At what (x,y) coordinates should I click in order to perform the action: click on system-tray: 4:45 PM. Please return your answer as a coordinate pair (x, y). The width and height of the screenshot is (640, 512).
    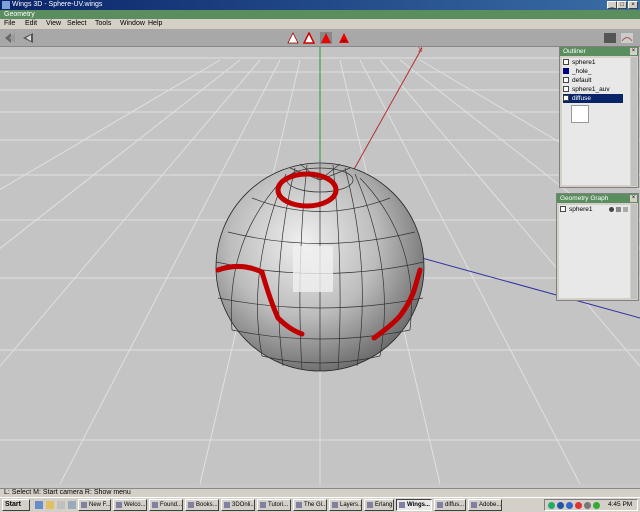
    Looking at the image, I should click on (591, 505).